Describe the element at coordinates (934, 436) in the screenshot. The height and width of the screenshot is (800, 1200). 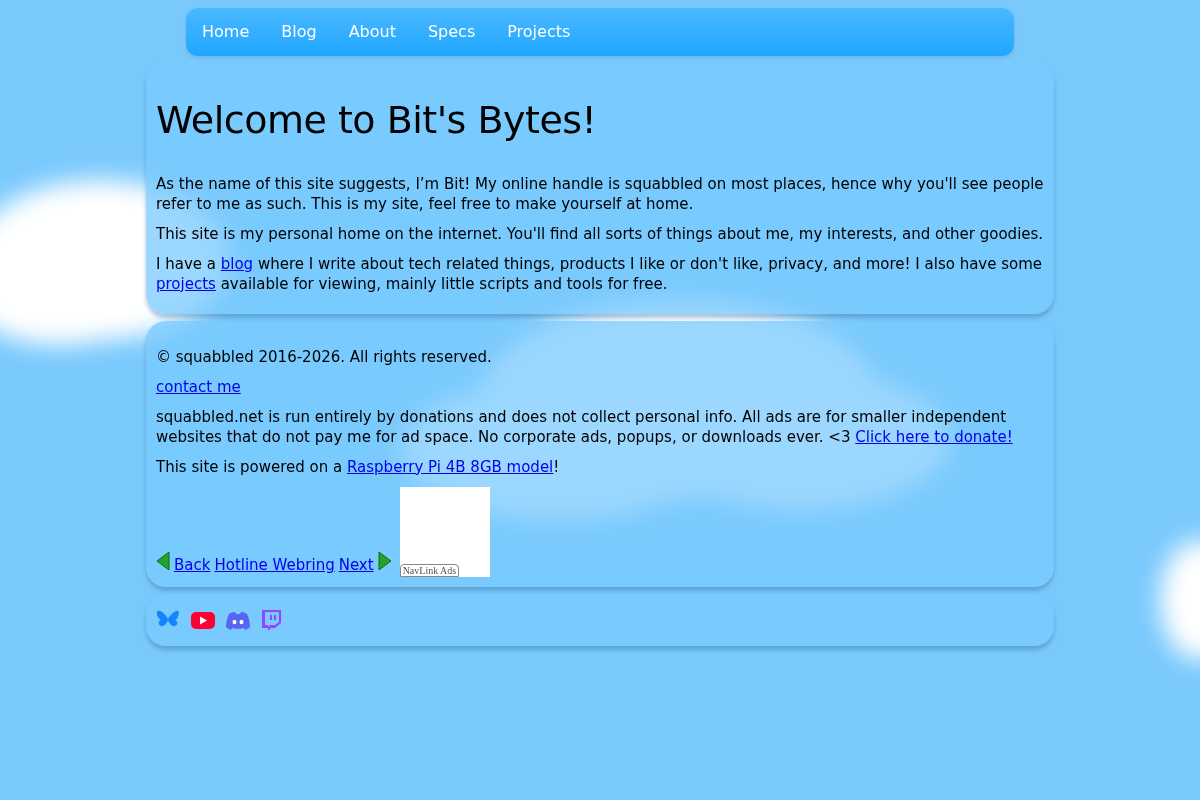
I see `text-link: Click here to donate!` at that location.